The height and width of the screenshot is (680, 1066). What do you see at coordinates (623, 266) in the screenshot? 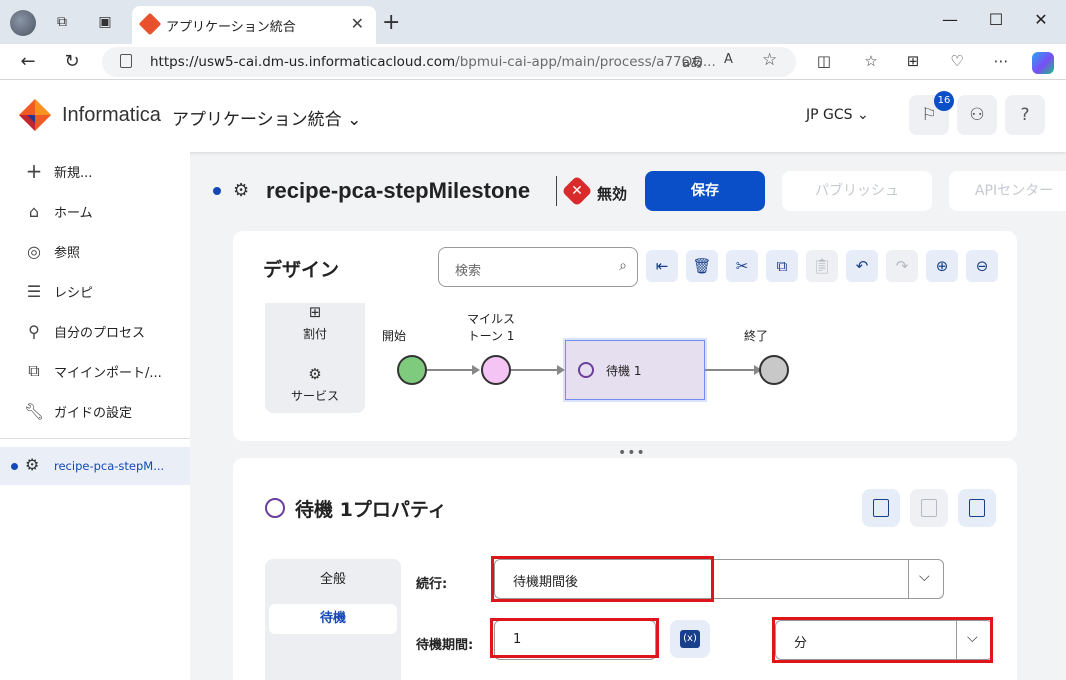
I see `search-icon: ⌕` at bounding box center [623, 266].